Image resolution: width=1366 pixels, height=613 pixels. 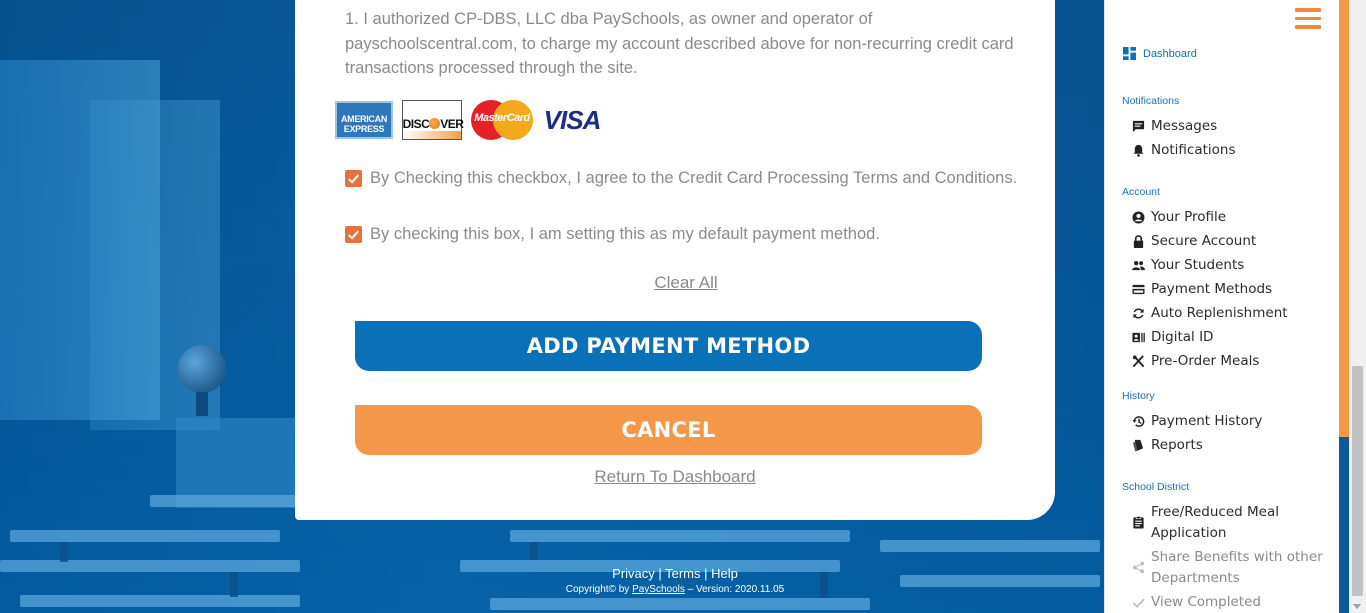 I want to click on privacy-link: Privacy, so click(x=633, y=573).